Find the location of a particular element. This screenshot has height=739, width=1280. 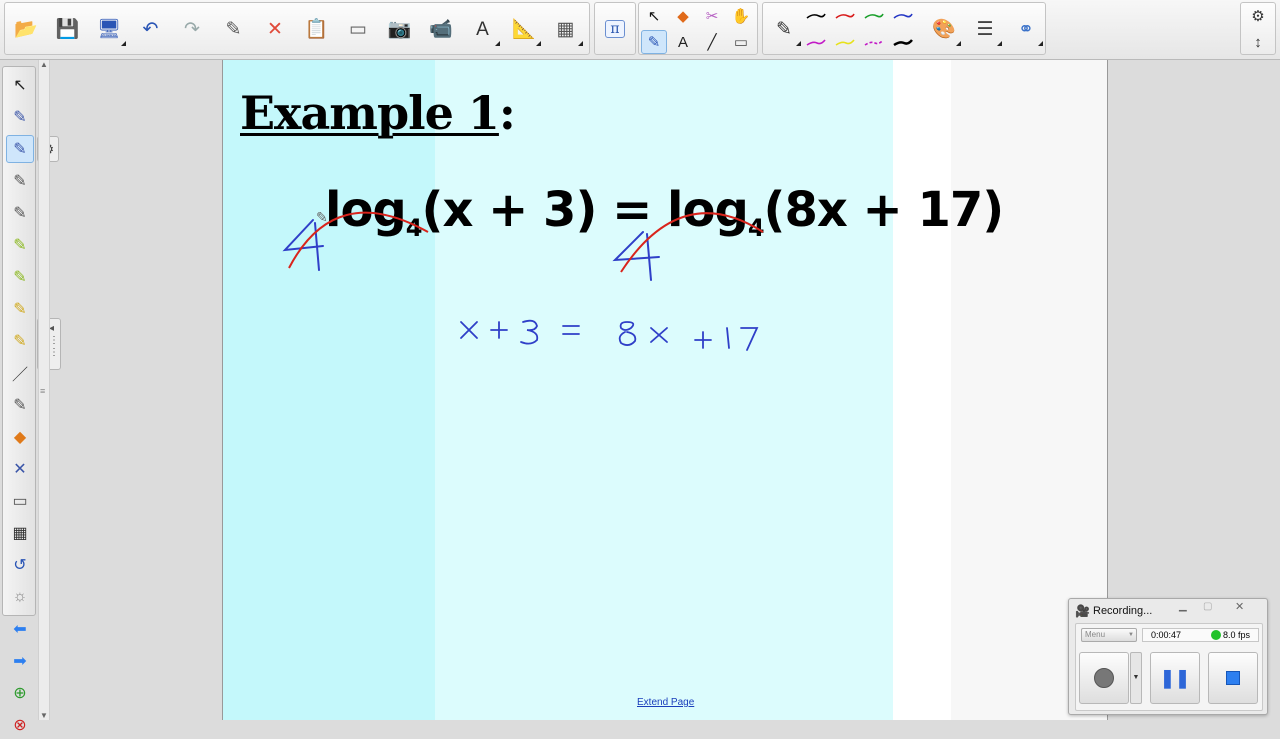

side-properties-button: ☼ is located at coordinates (20, 597).